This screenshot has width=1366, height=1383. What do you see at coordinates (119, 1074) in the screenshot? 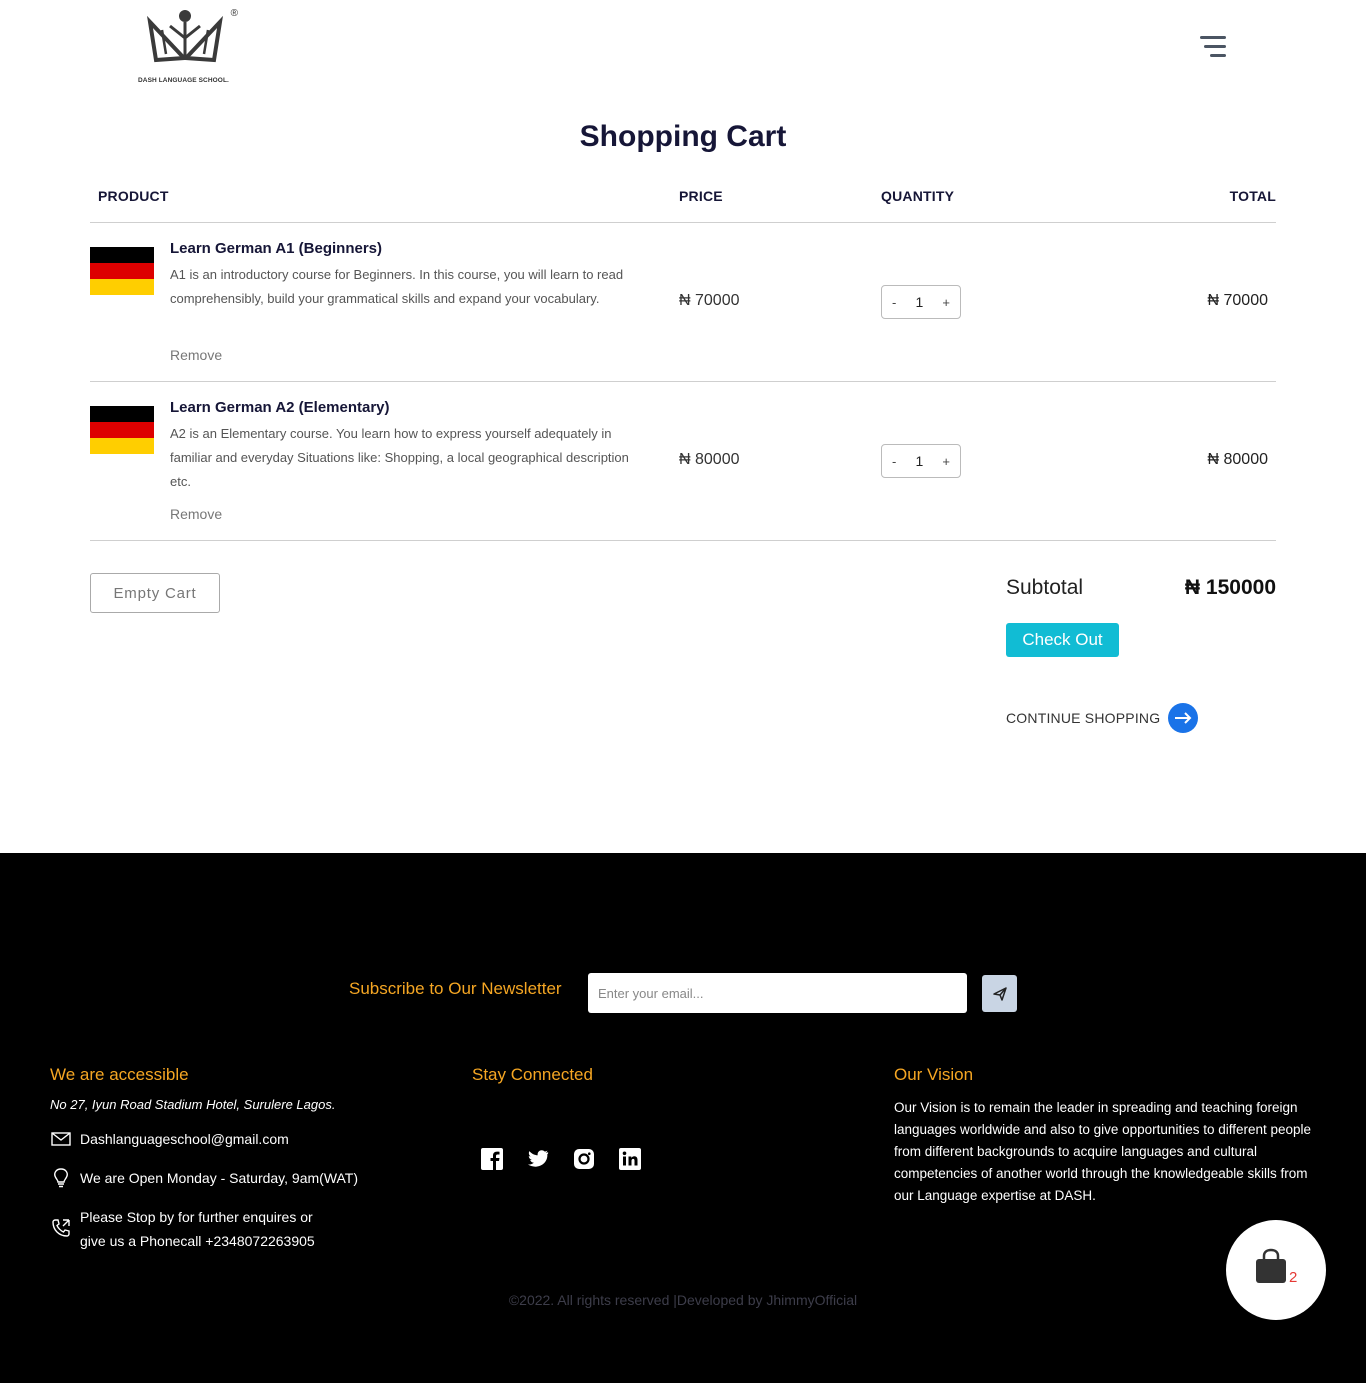
I see `accessible-heading: We are accessible` at bounding box center [119, 1074].